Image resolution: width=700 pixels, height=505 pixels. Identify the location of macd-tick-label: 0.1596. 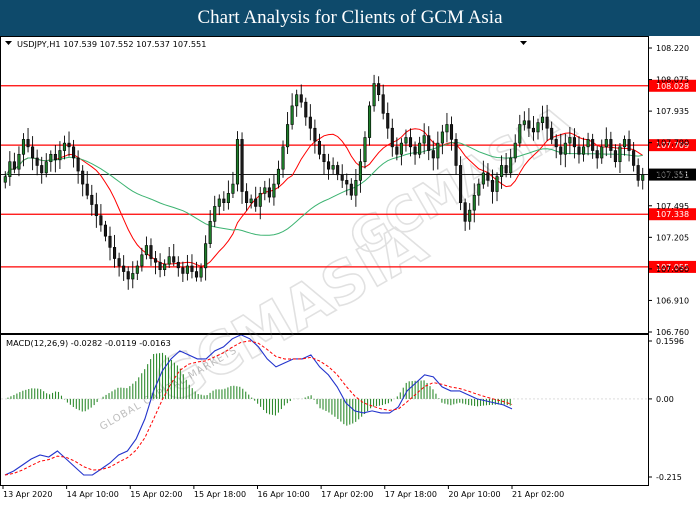
(670, 341).